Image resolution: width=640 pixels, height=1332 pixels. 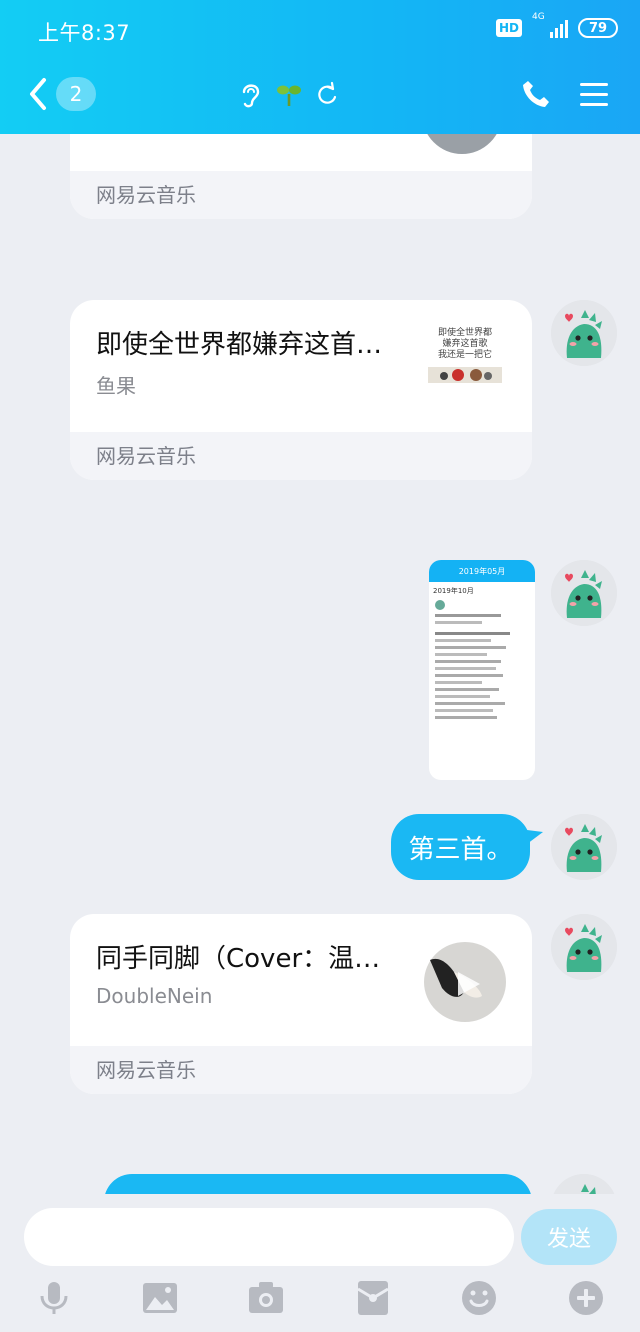 I want to click on album-cover, so click(x=465, y=982).